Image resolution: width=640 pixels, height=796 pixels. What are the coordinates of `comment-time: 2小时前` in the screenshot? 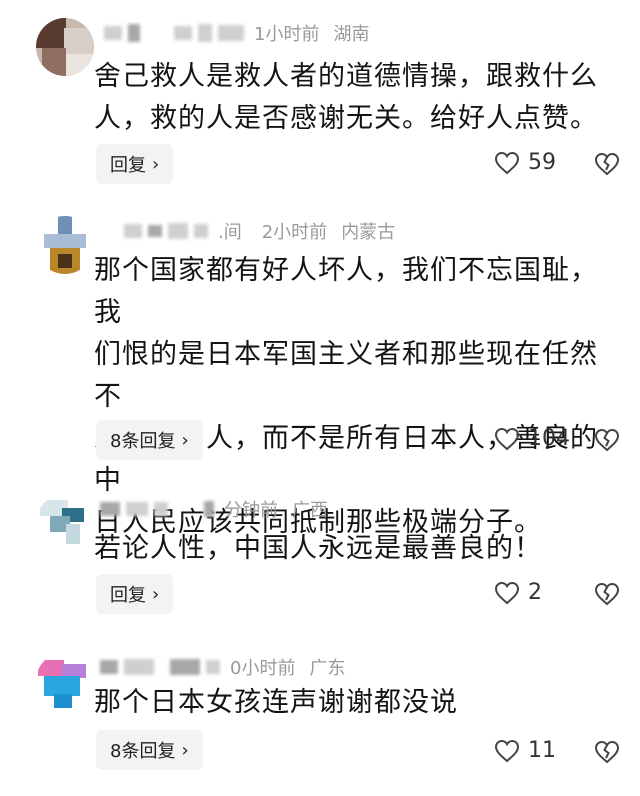 It's located at (294, 232).